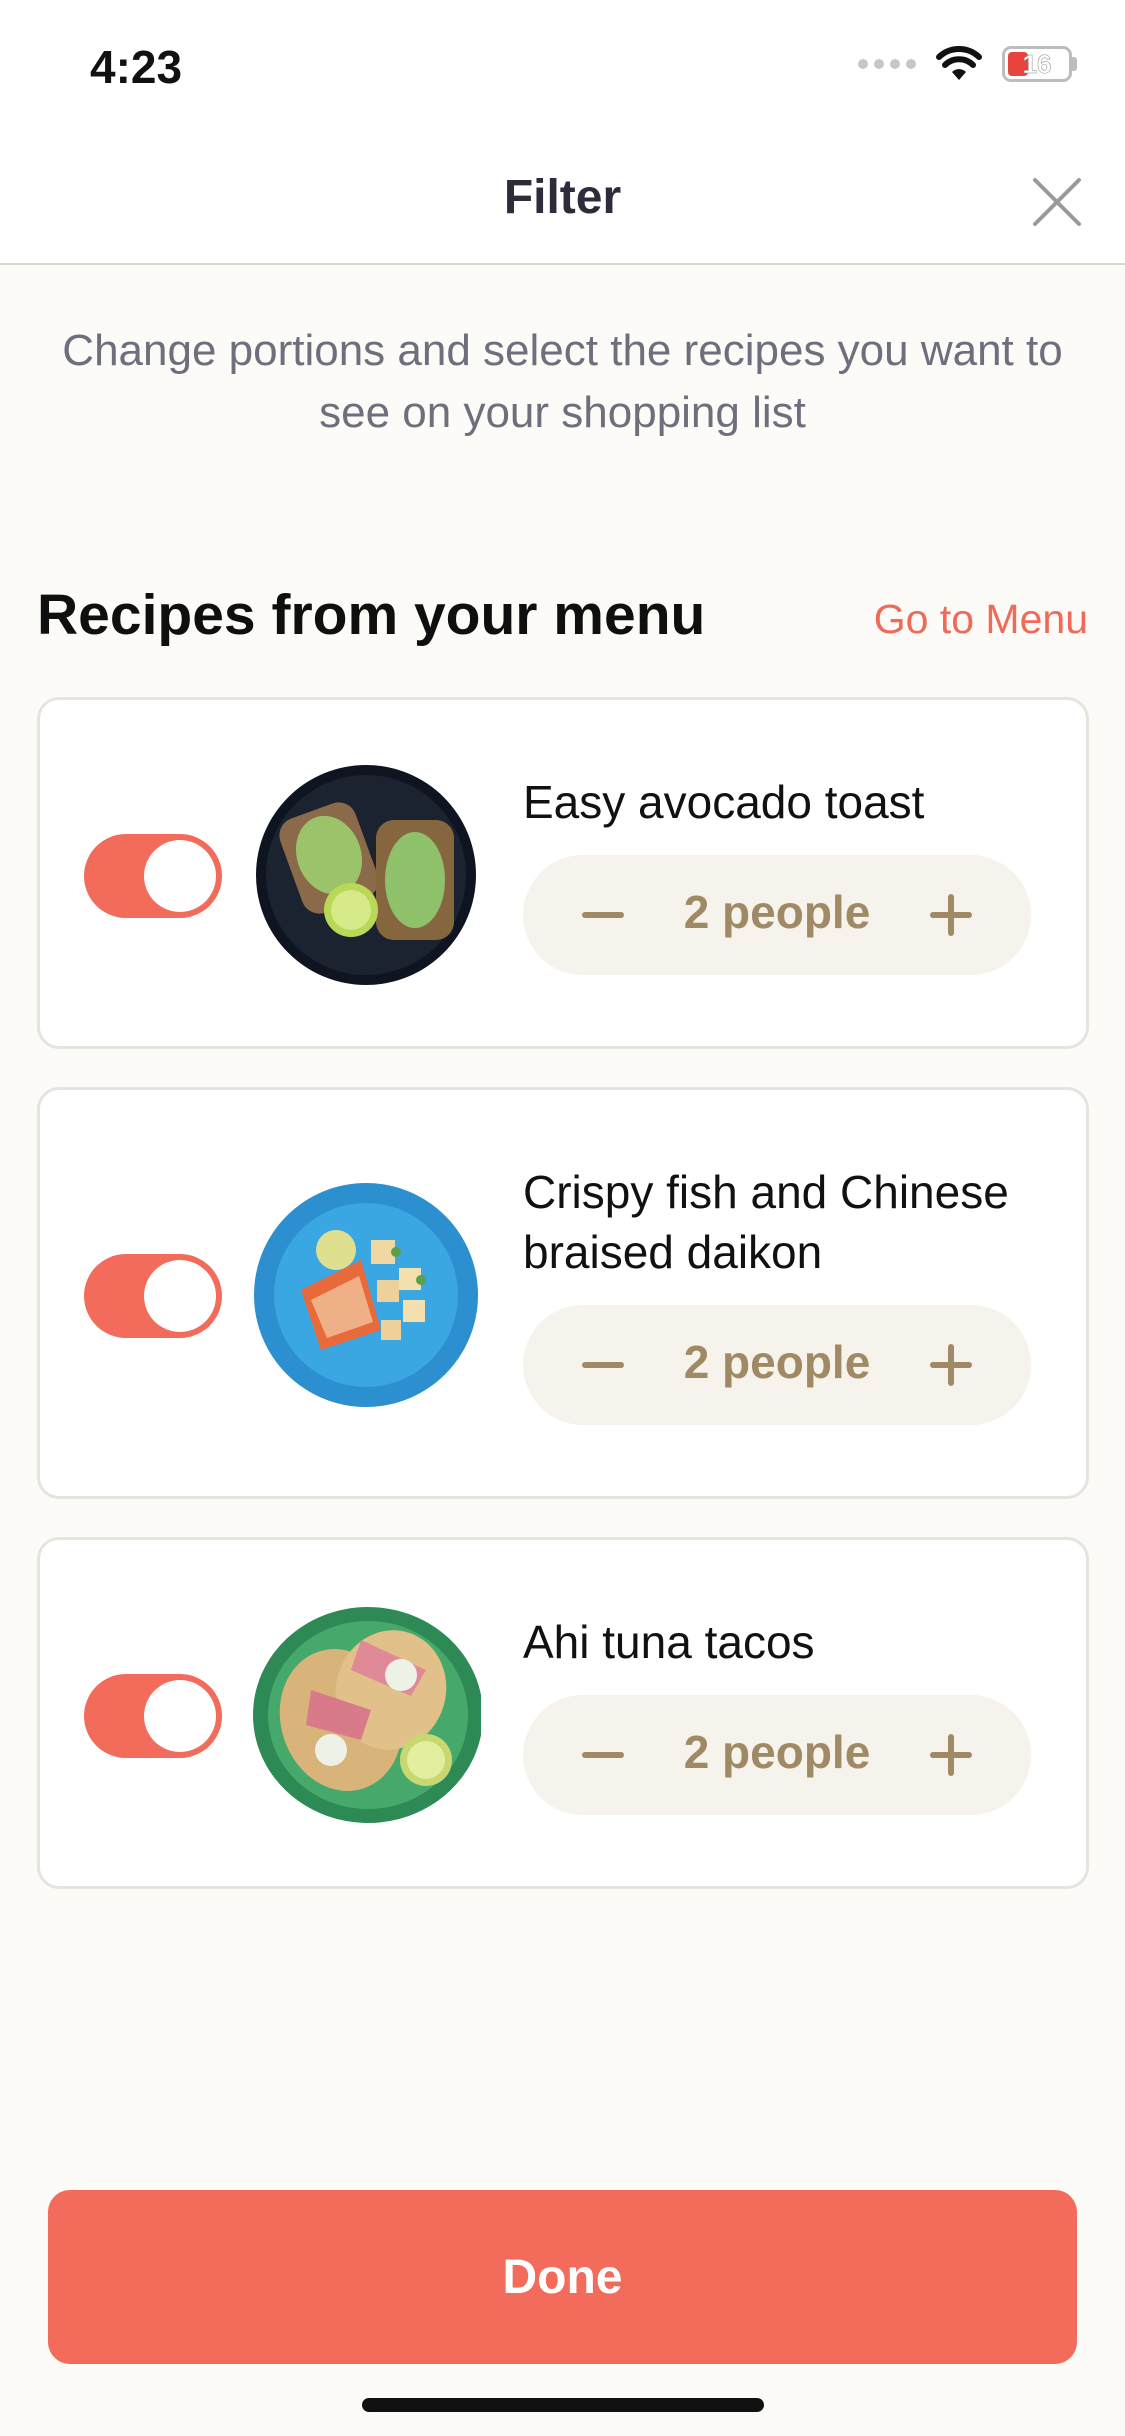 This screenshot has height=2436, width=1125. I want to click on section-title: Recipes from your menu, so click(371, 615).